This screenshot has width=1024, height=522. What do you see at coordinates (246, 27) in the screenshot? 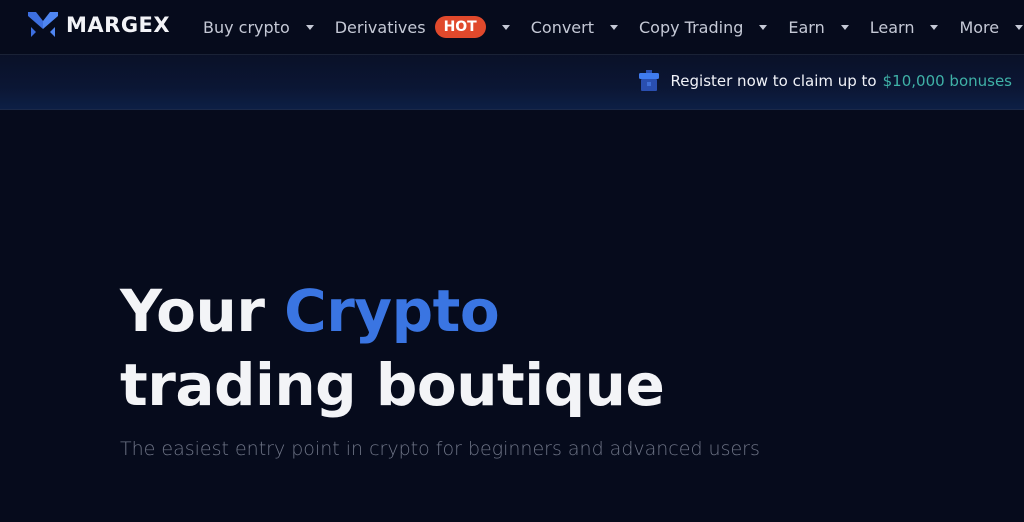
I see `nav-label: Buy crypto` at bounding box center [246, 27].